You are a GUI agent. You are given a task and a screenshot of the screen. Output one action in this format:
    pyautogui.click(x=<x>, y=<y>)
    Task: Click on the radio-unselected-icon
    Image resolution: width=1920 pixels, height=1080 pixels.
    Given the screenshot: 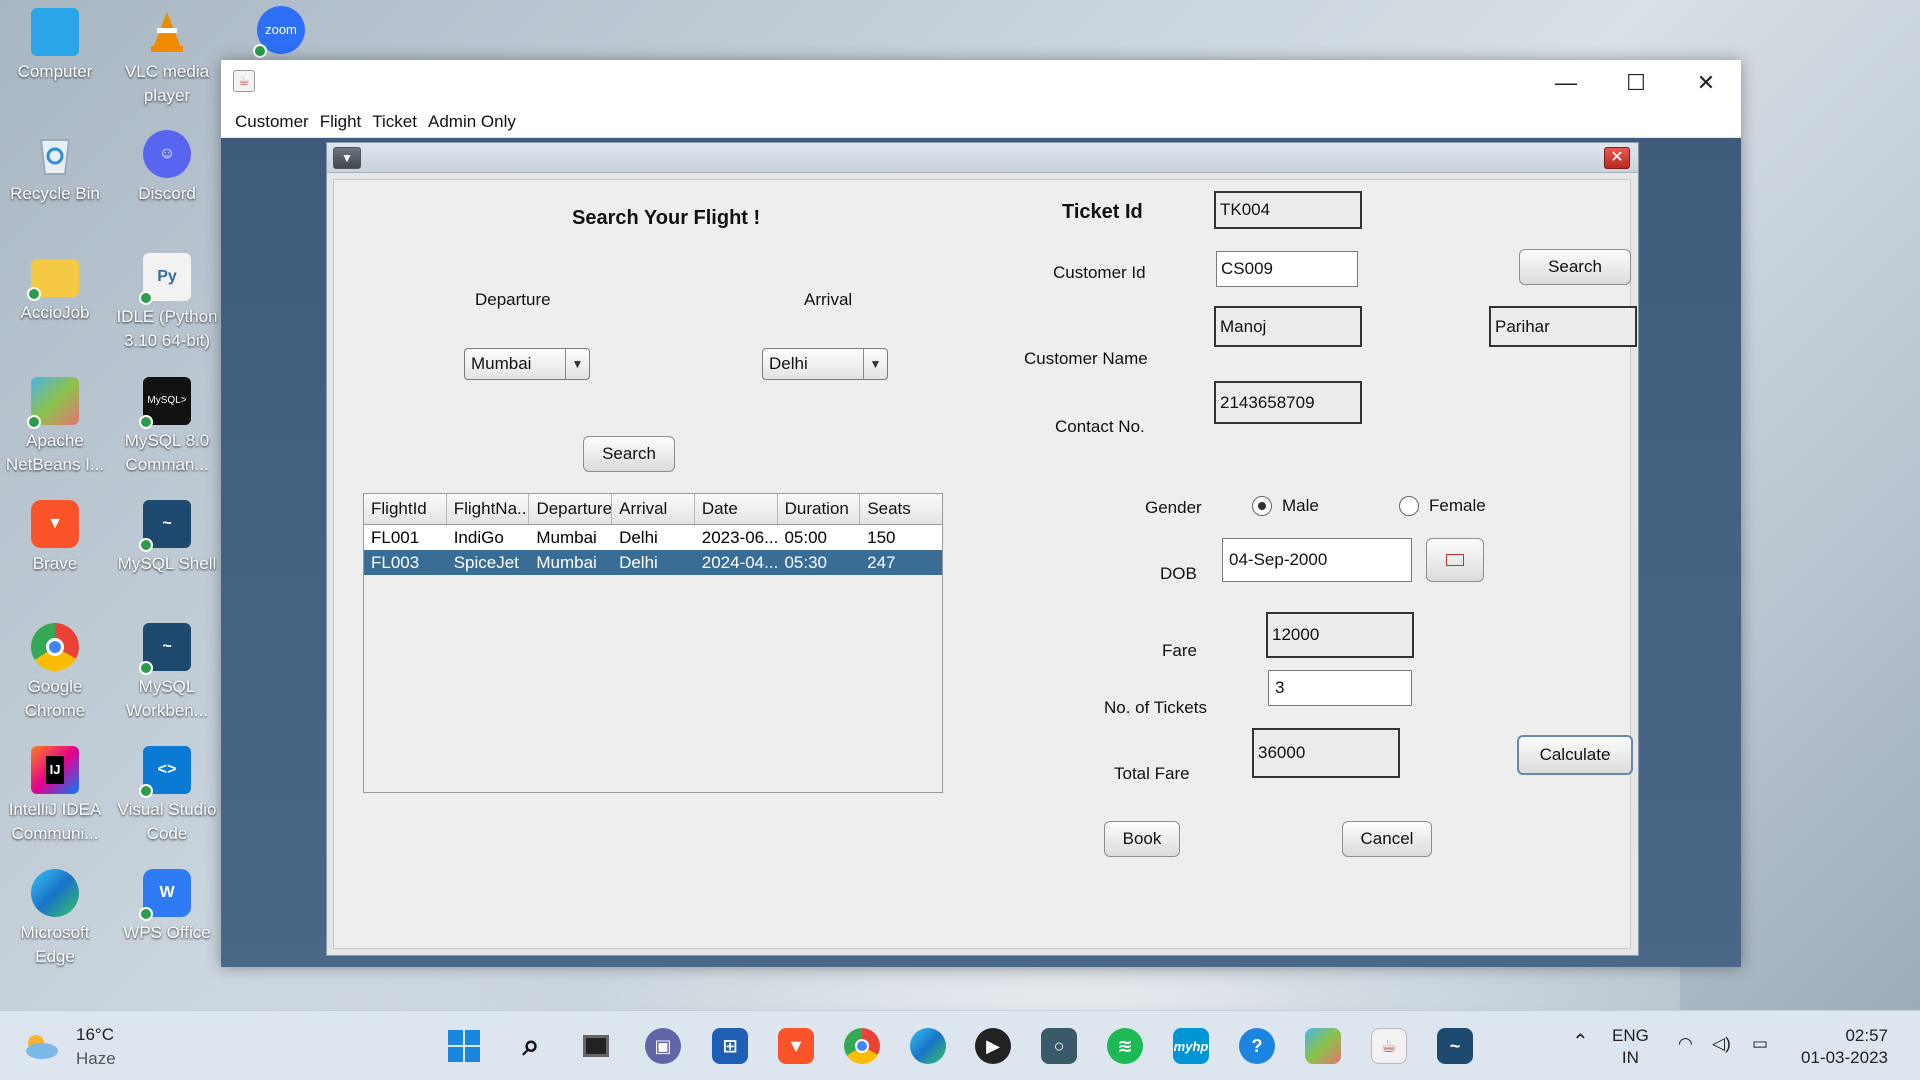 What is the action you would take?
    pyautogui.click(x=1409, y=506)
    